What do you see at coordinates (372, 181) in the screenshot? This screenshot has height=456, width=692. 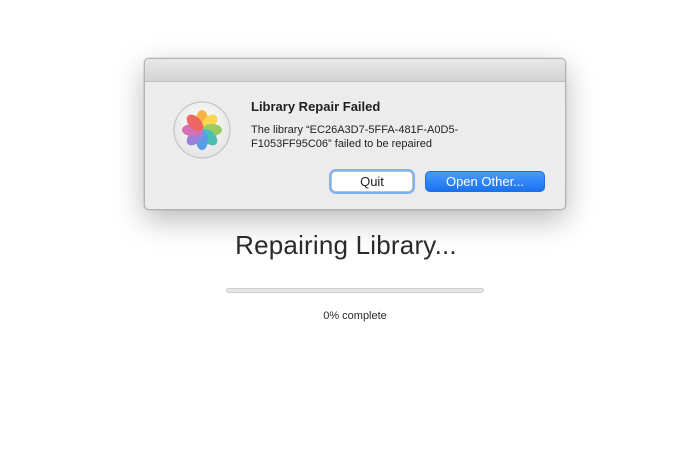 I see `quit-button: Quit` at bounding box center [372, 181].